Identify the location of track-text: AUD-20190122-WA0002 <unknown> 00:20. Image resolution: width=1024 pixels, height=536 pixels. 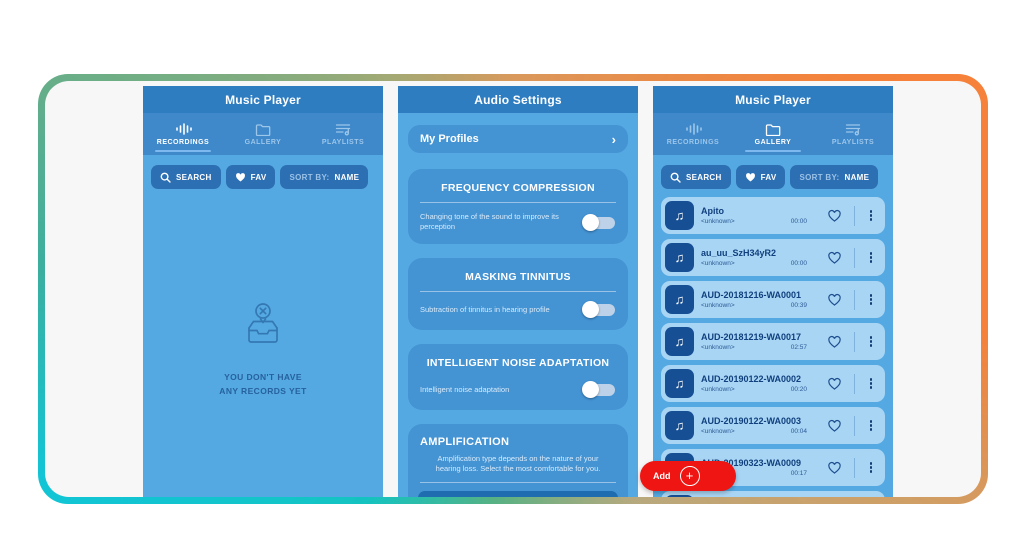
(754, 383).